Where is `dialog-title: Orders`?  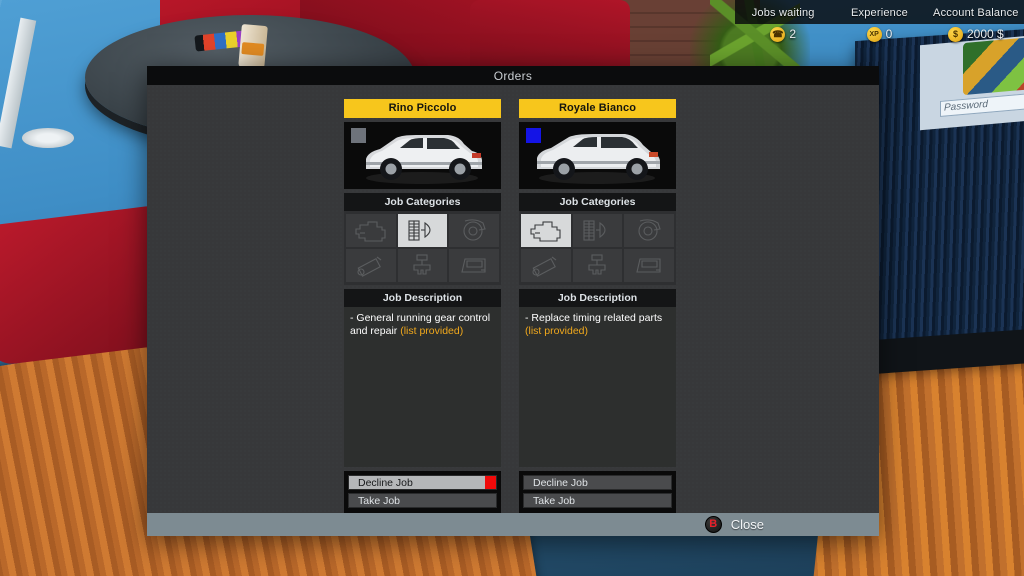
dialog-title: Orders is located at coordinates (513, 75).